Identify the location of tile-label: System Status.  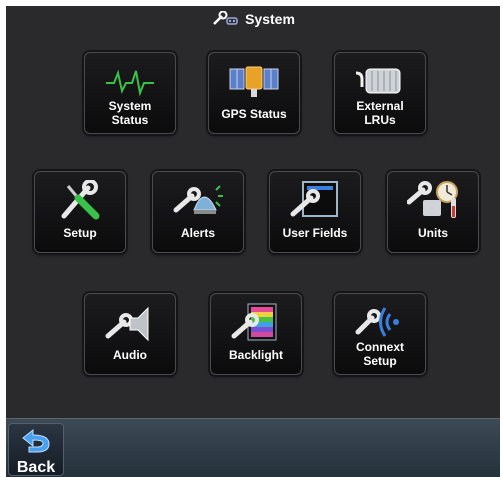
(130, 113).